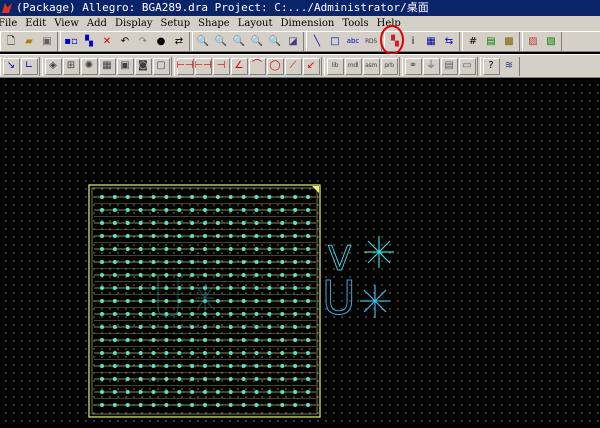 This screenshot has height=428, width=600. I want to click on label-refdes-button: RDS, so click(371, 41).